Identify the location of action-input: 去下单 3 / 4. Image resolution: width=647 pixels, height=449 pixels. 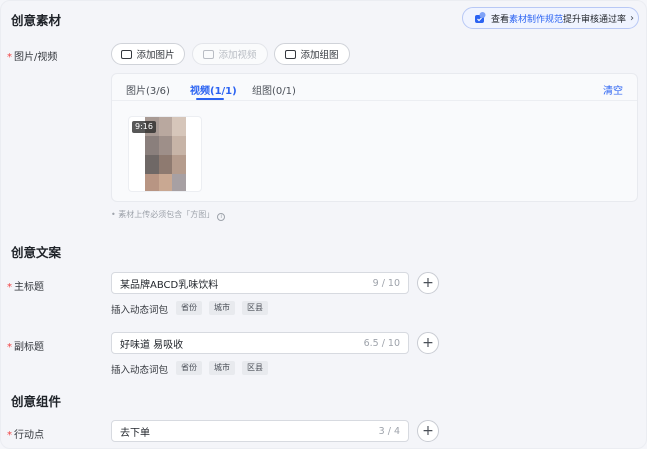
(260, 431).